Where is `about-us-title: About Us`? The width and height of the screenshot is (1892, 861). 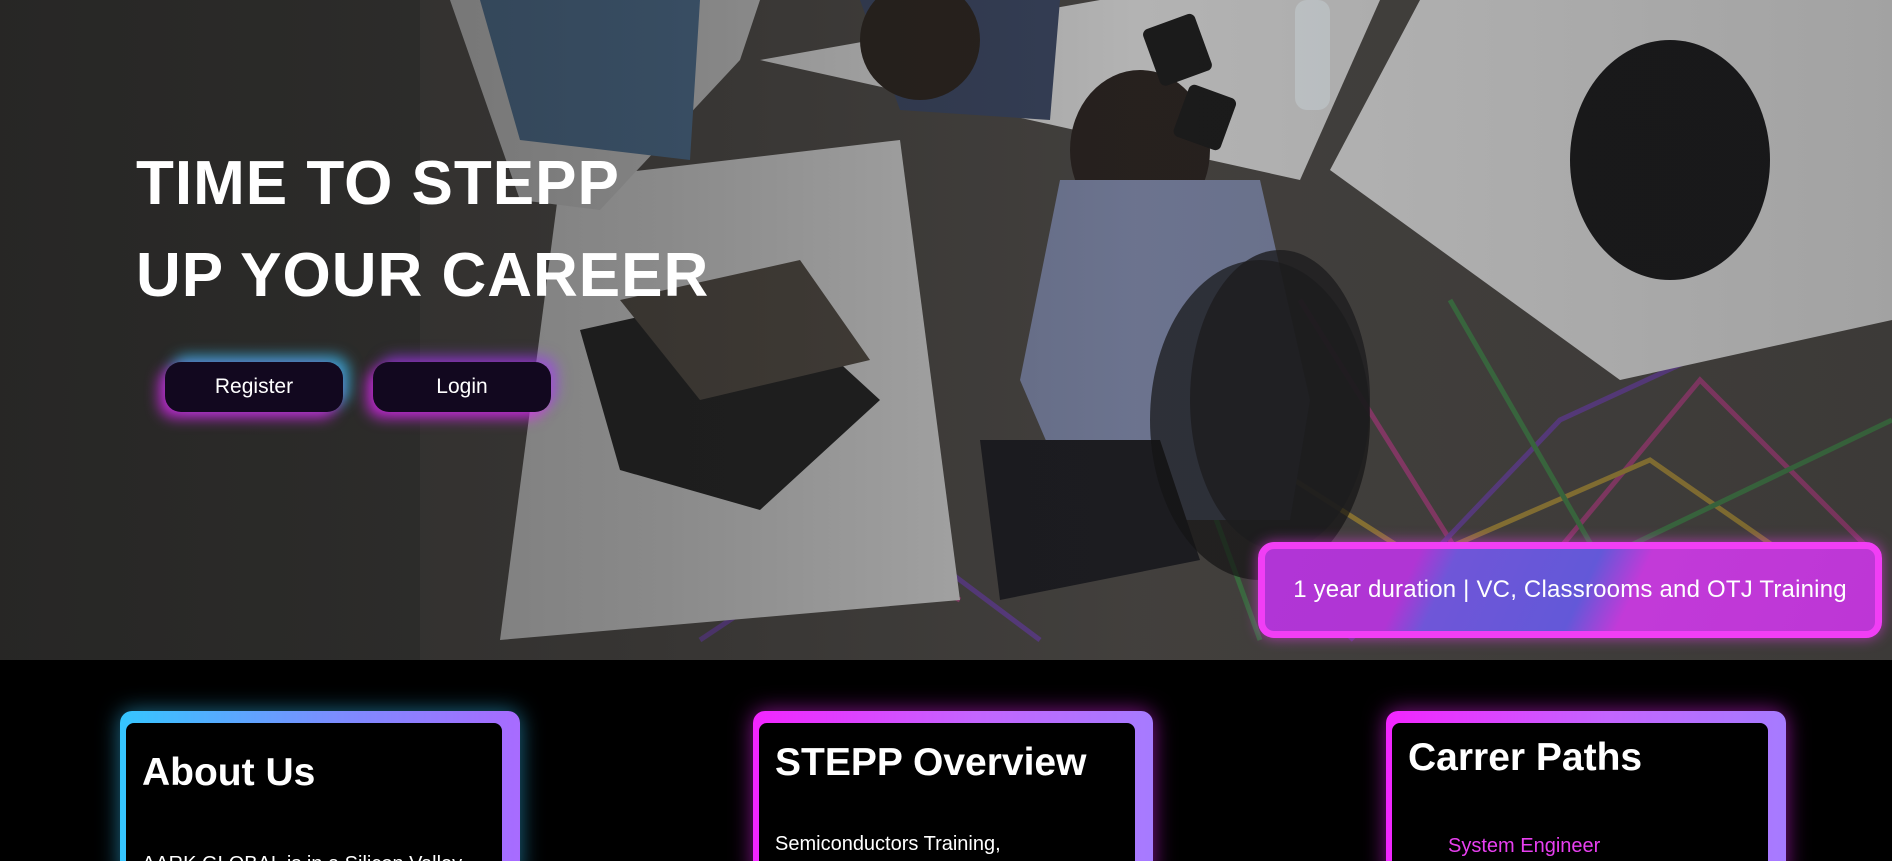
about-us-title: About Us is located at coordinates (229, 772).